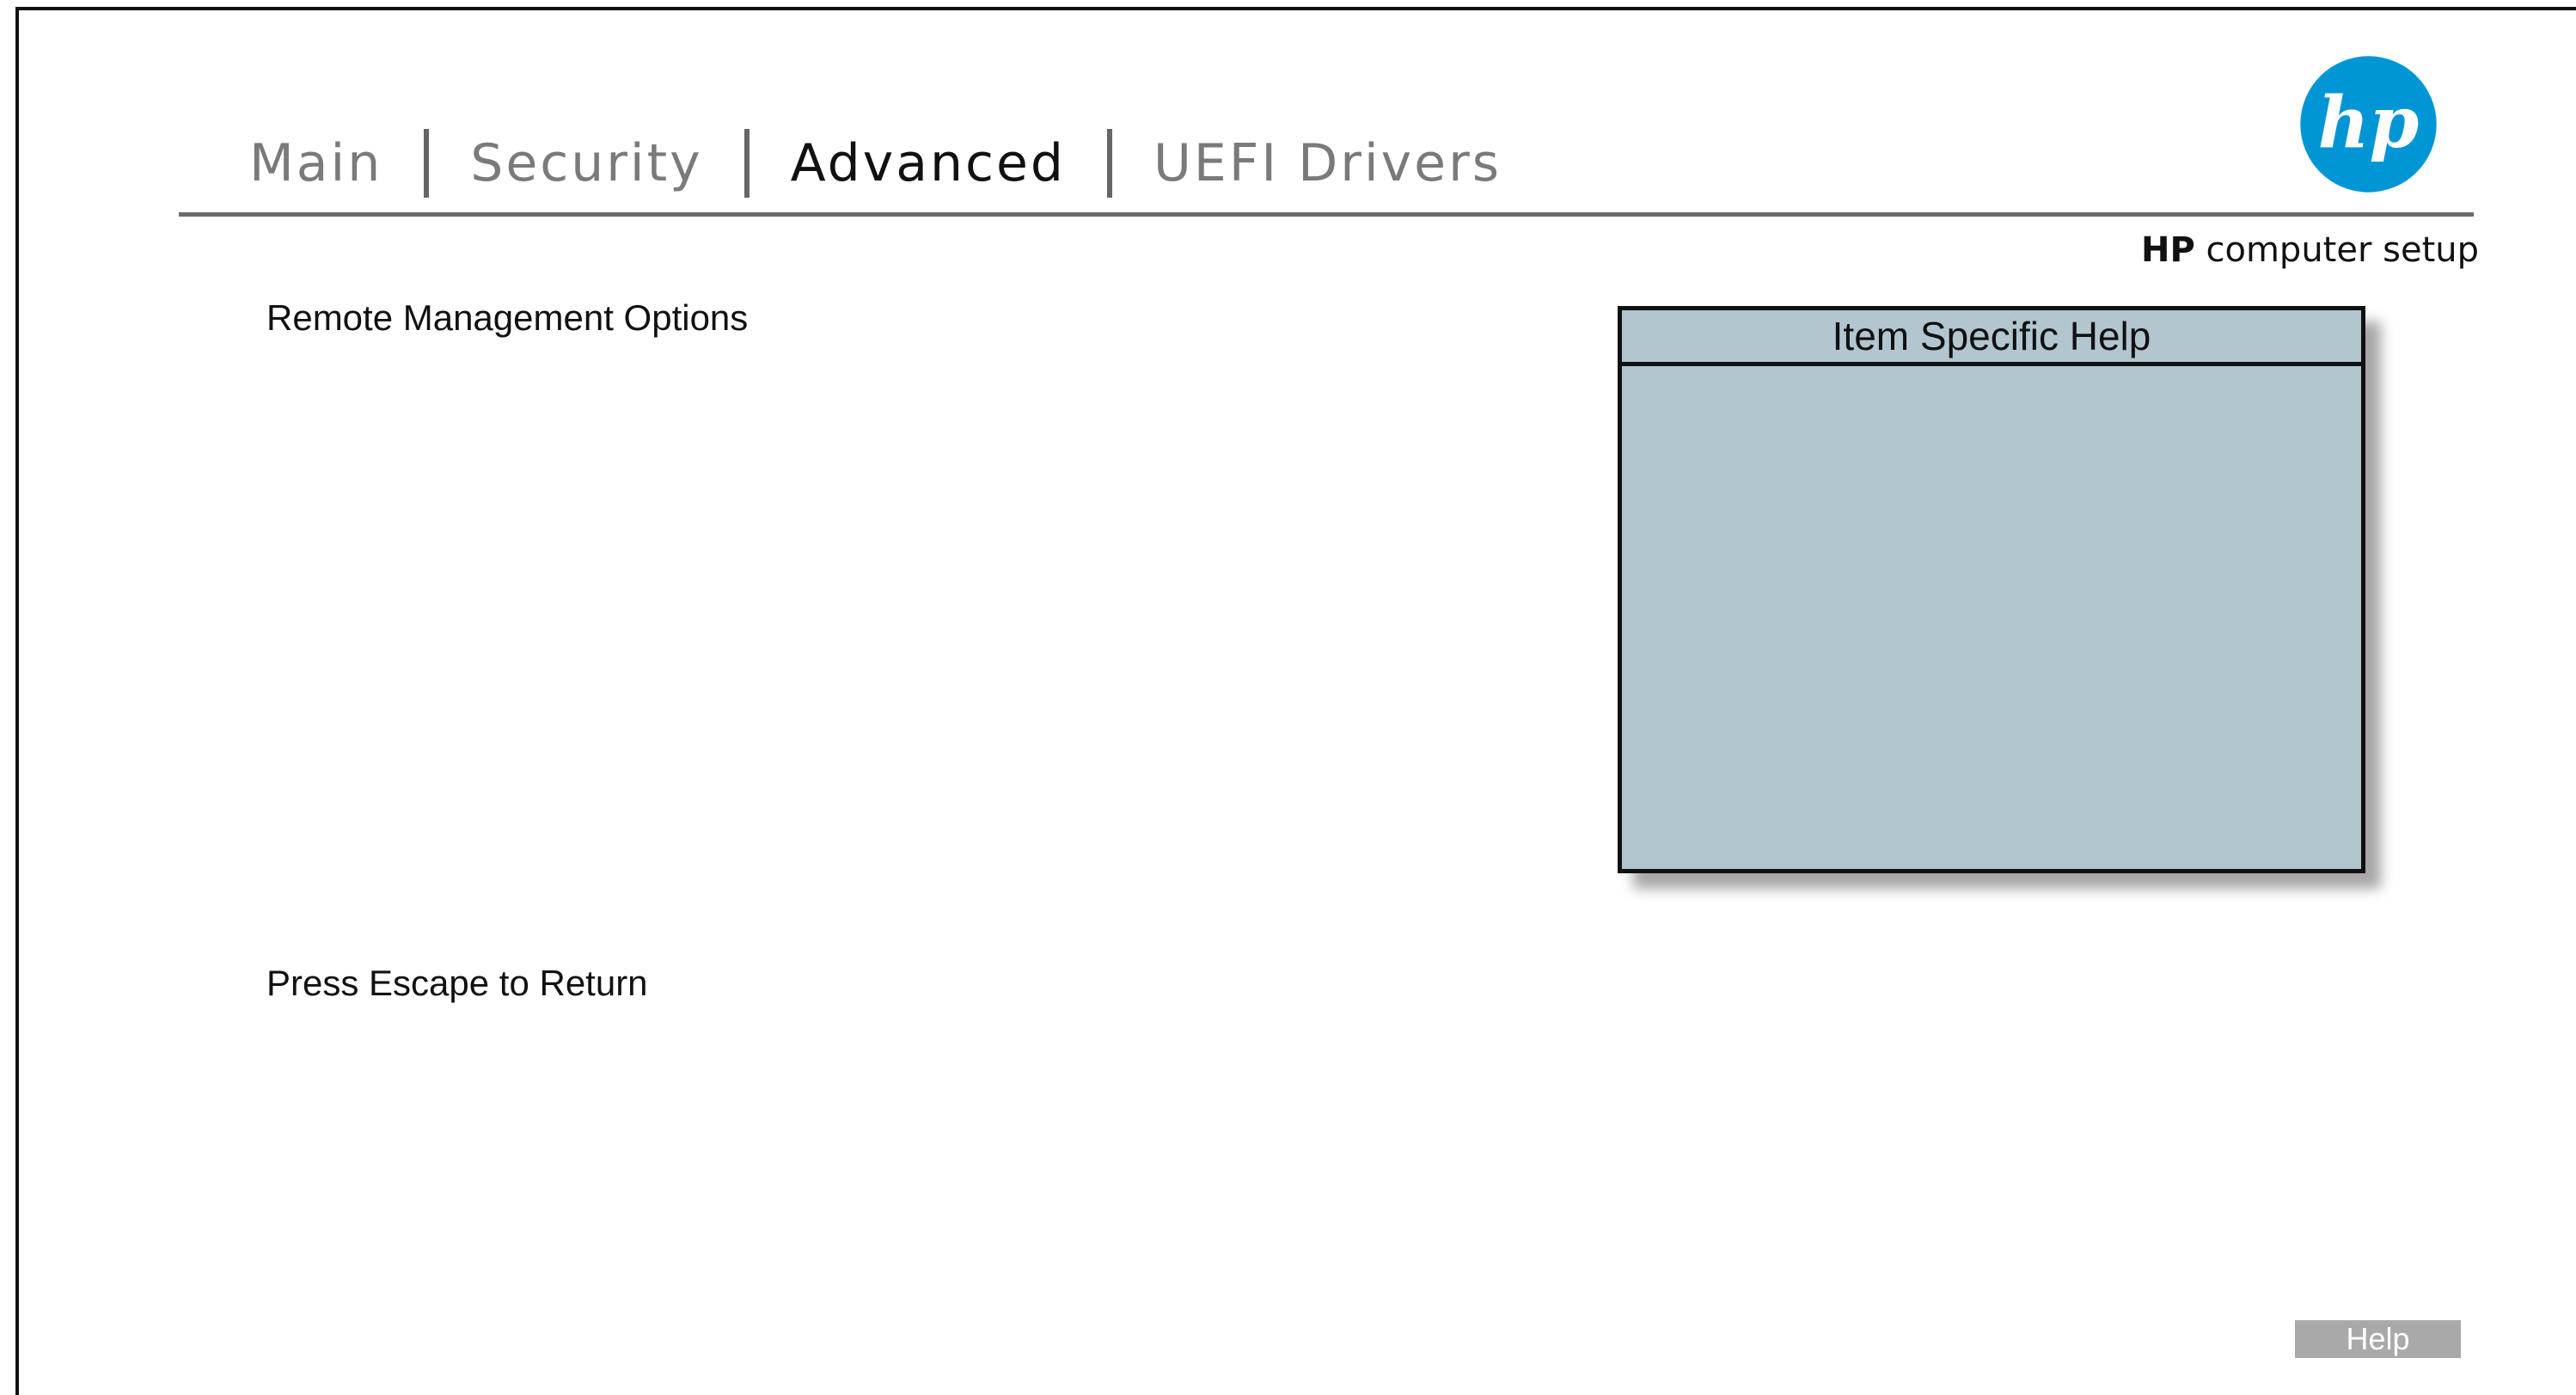  I want to click on item-specific-help-panel: Item Specific Help, so click(1991, 589).